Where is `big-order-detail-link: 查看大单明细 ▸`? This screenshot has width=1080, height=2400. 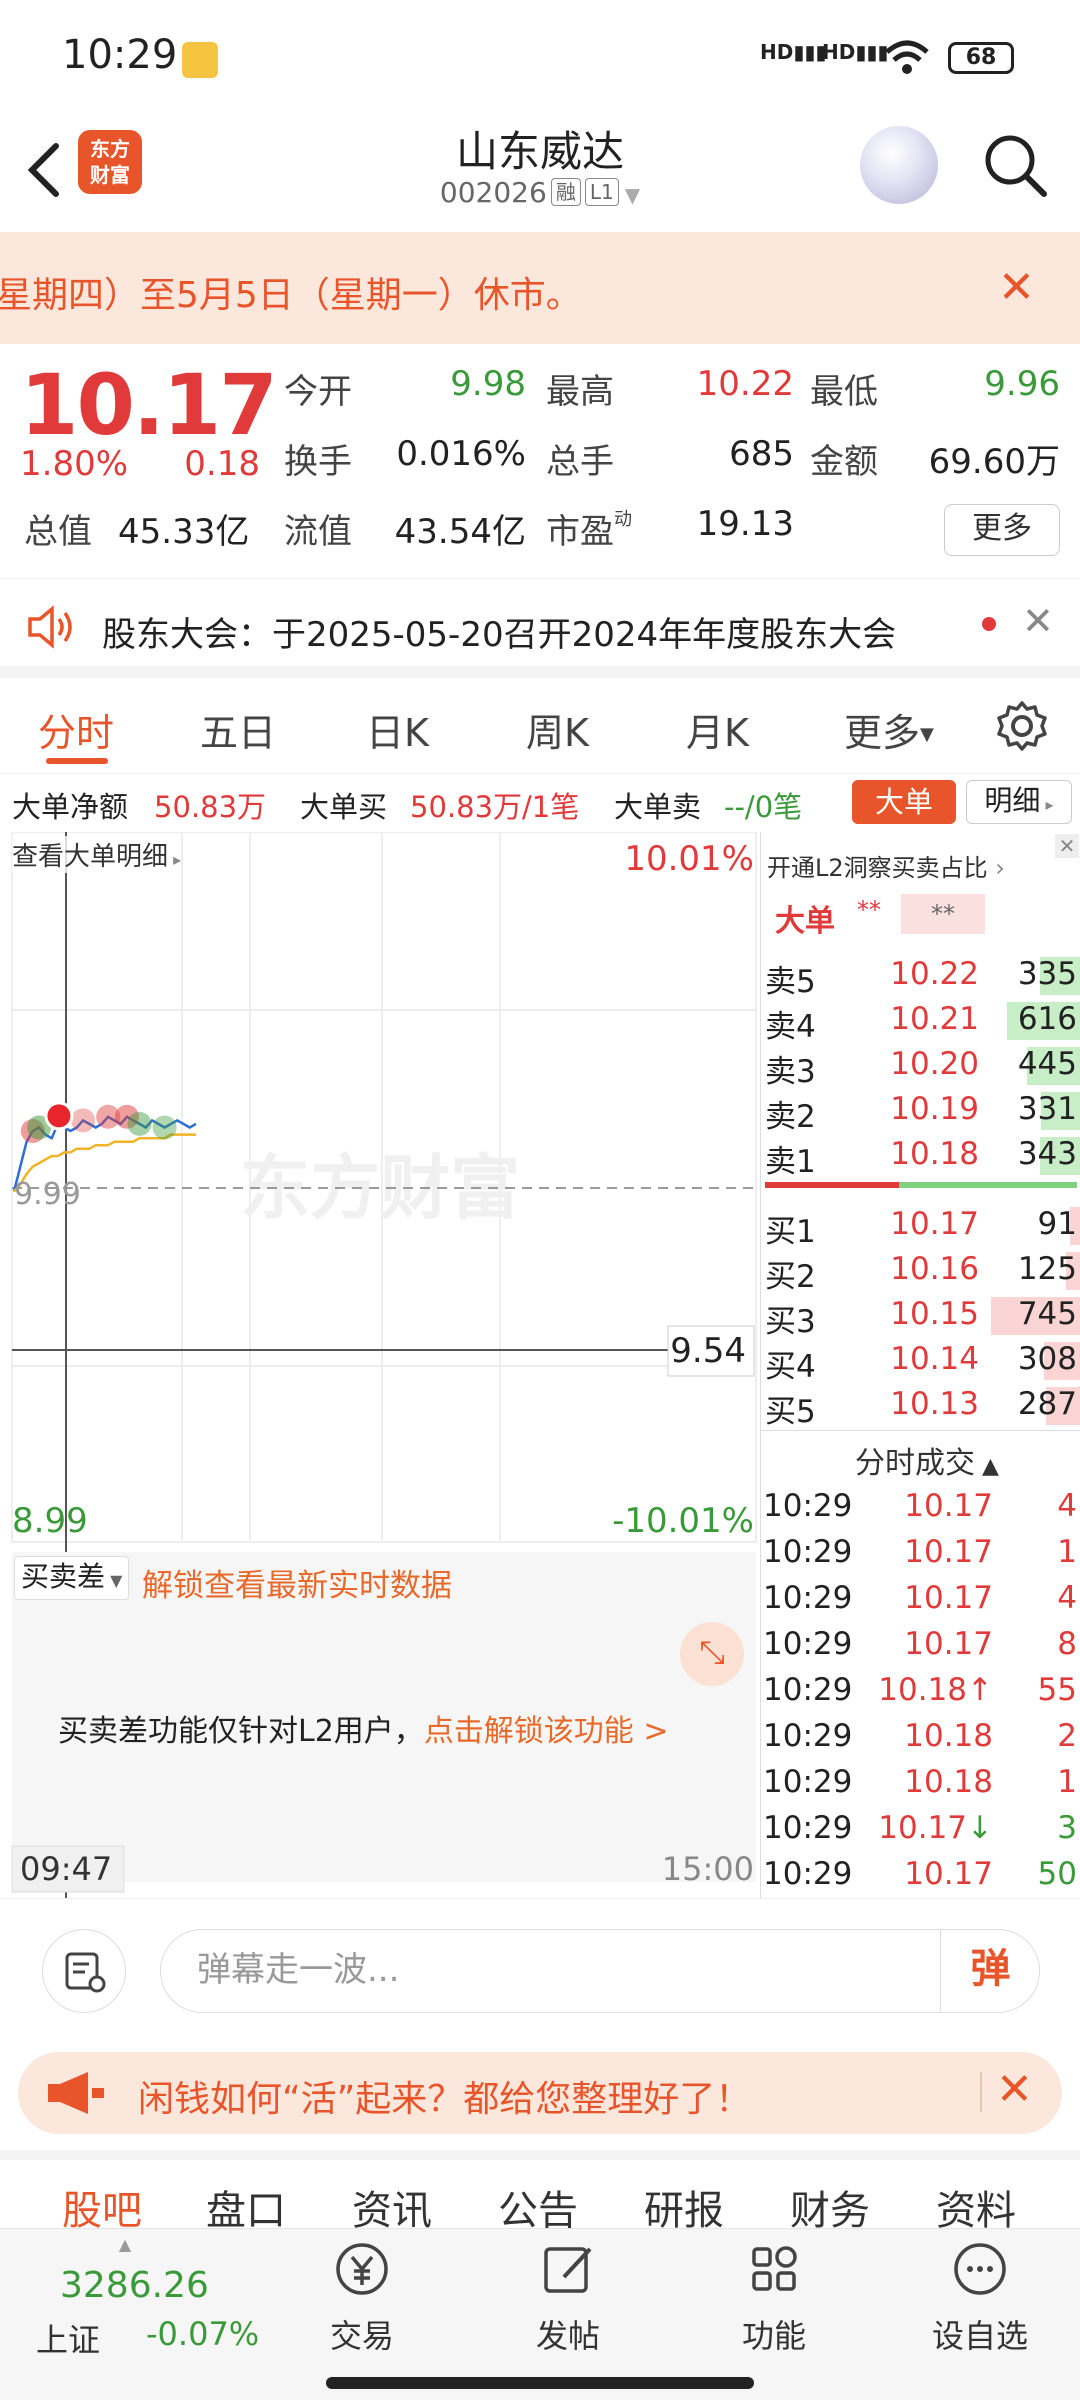 big-order-detail-link: 查看大单明细 ▸ is located at coordinates (97, 854).